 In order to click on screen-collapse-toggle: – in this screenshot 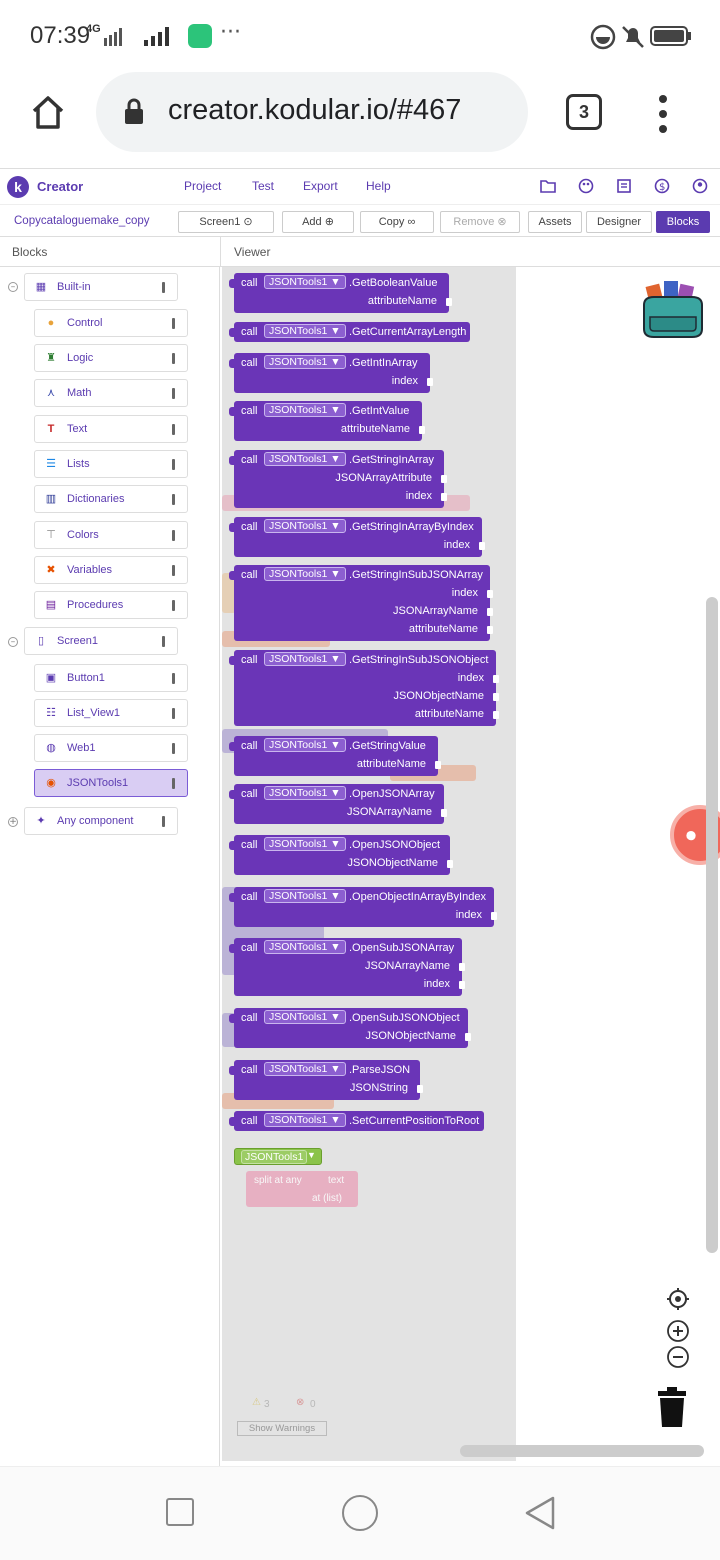, I will do `click(13, 642)`.